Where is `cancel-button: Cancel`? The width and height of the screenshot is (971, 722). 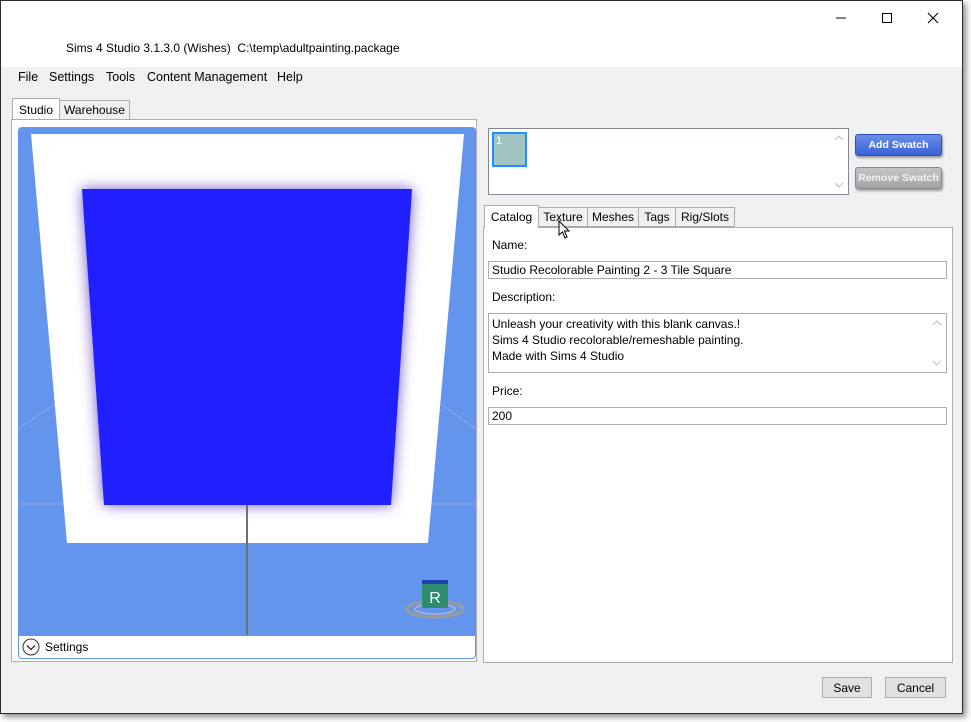
cancel-button: Cancel is located at coordinates (915, 687).